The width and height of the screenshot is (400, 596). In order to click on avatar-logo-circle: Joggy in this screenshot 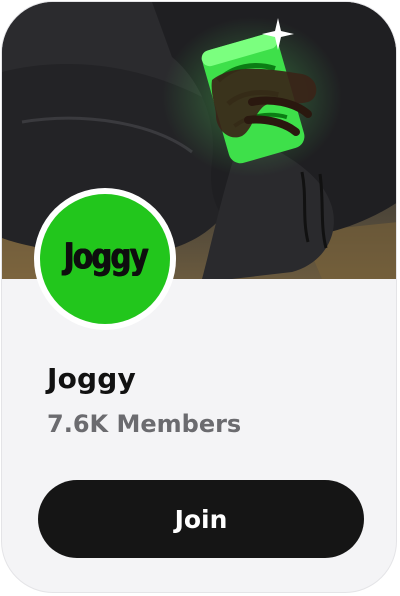, I will do `click(105, 259)`.